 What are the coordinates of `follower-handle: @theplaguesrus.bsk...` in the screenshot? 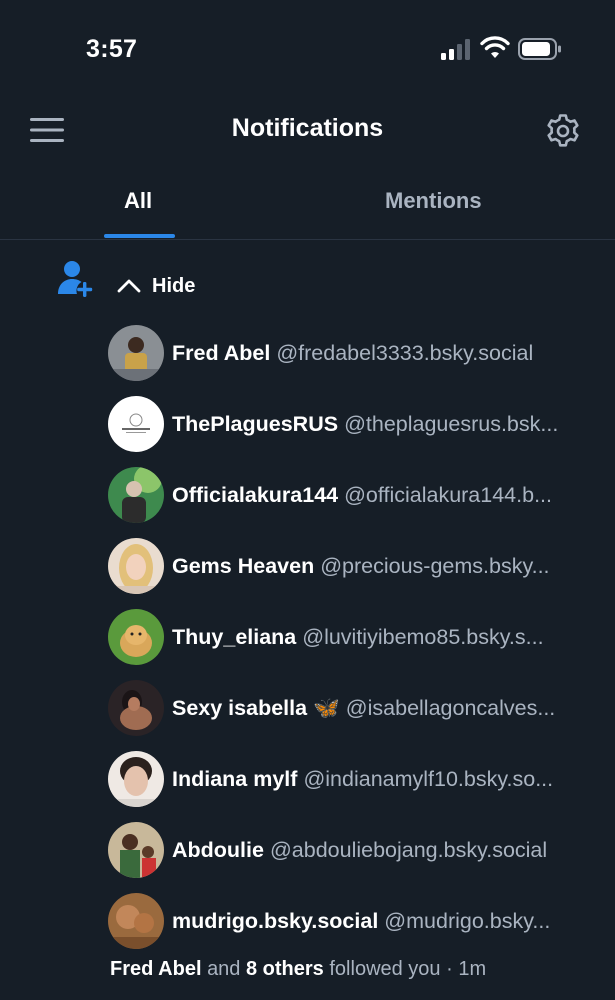 It's located at (451, 424).